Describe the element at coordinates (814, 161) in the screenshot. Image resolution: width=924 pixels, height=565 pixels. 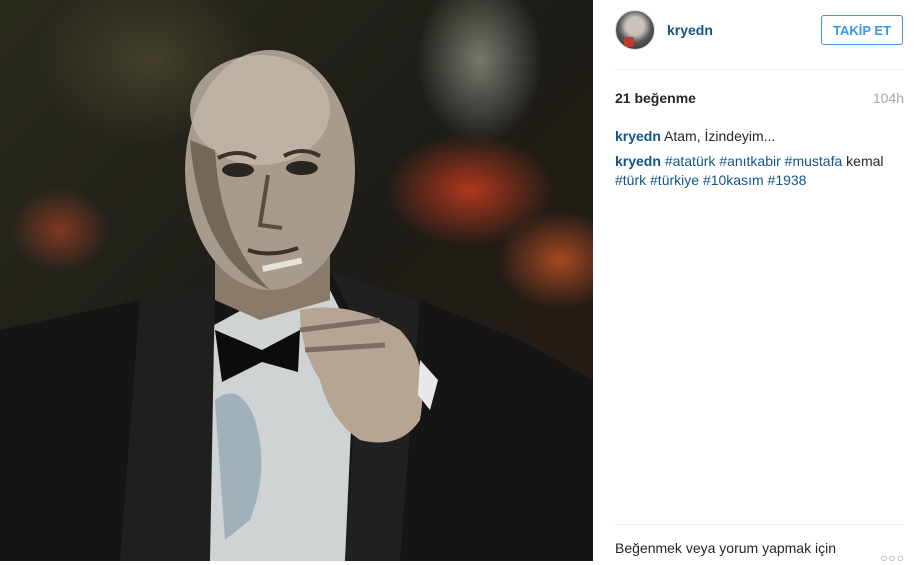
I see `hashtag-link: #mustafa` at that location.